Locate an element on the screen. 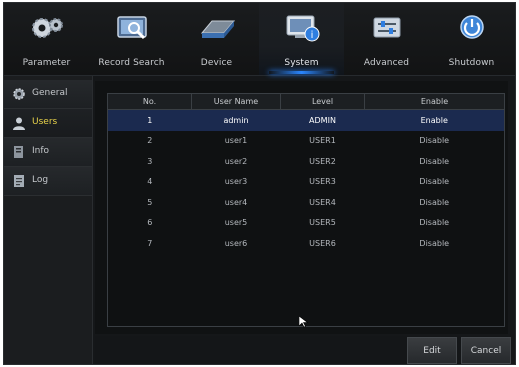  toolbar-system: i System is located at coordinates (301, 39).